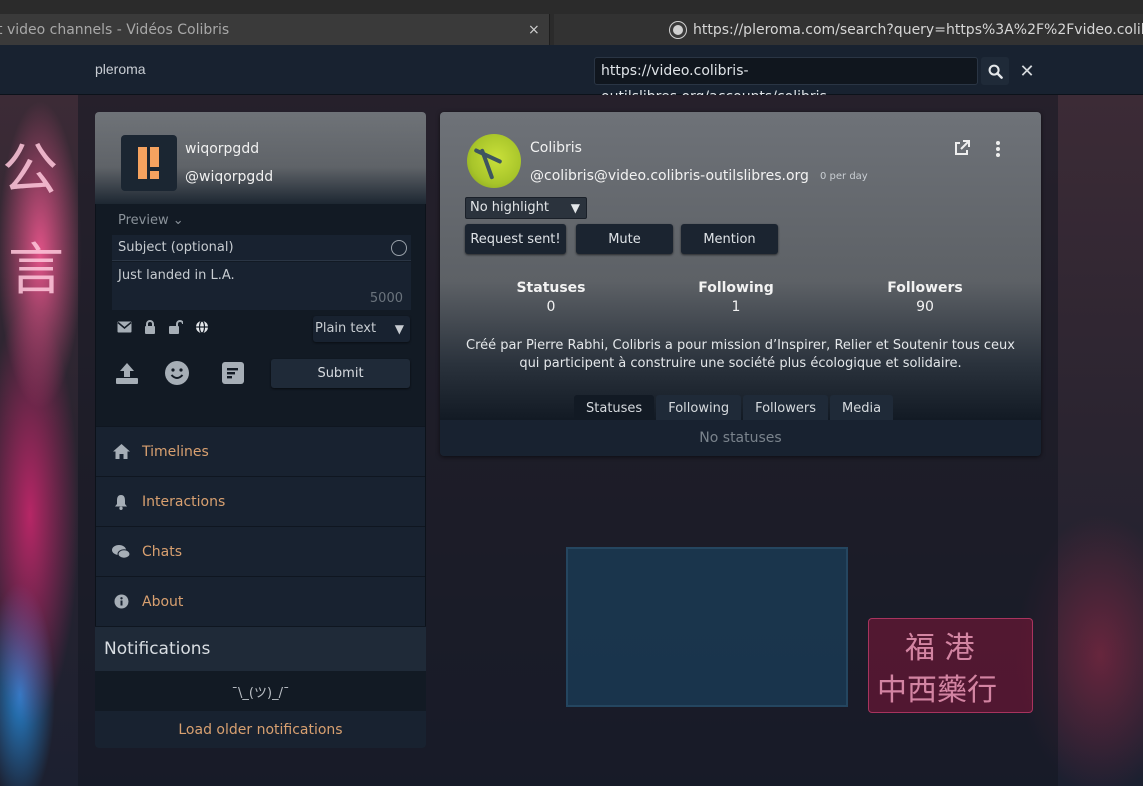 This screenshot has height=786, width=1143. Describe the element at coordinates (678, 29) in the screenshot. I see `favicon-icon` at that location.